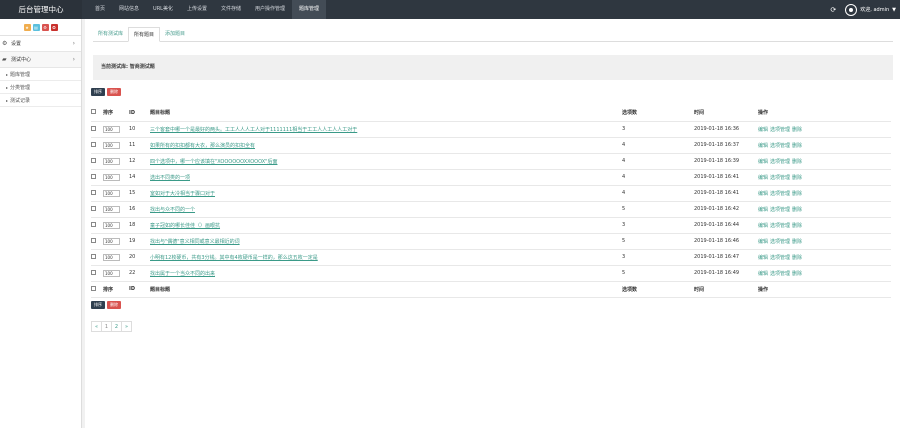 Image resolution: width=900 pixels, height=428 pixels. Describe the element at coordinates (202, 146) in the screenshot. I see `question-title-link: 如果所有的扣扣都有大衣，那么演员的扣扣全有` at that location.